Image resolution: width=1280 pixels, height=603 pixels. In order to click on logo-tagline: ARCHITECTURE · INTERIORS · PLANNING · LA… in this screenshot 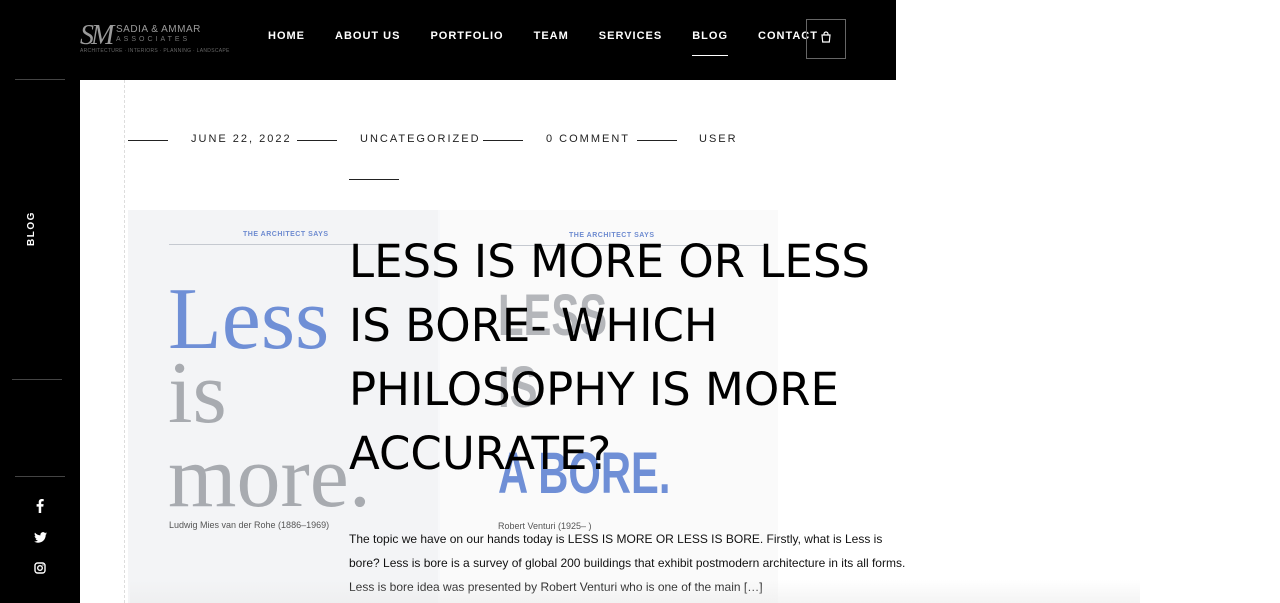, I will do `click(155, 51)`.